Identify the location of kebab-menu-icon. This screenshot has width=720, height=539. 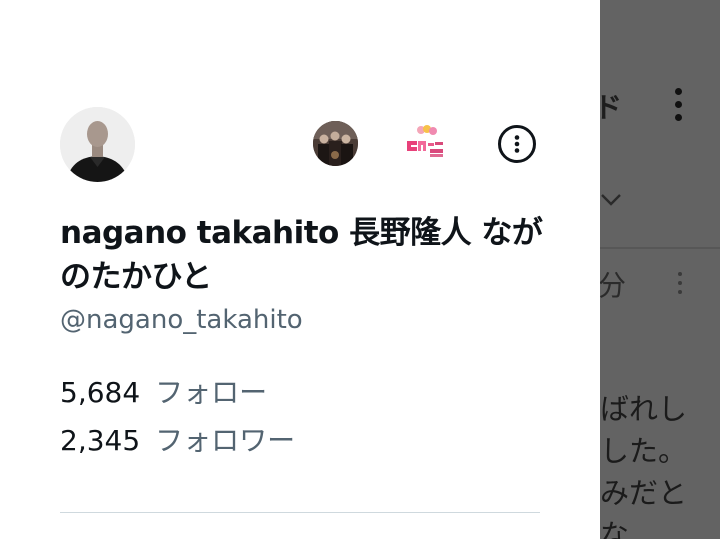
(678, 108).